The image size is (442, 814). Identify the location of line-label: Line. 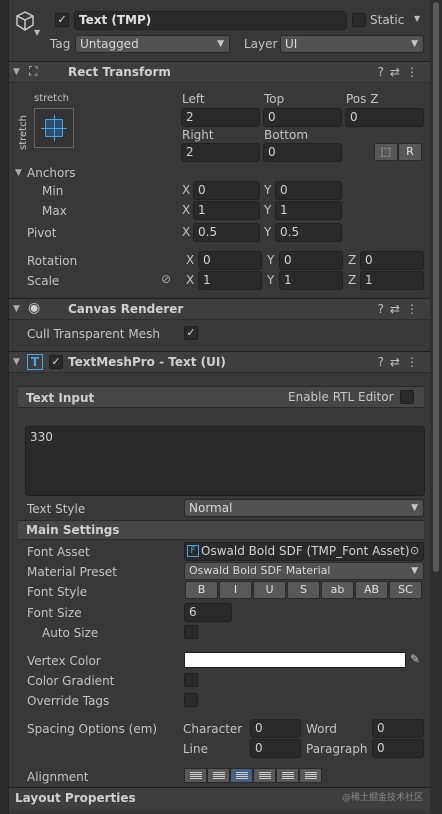
(196, 749).